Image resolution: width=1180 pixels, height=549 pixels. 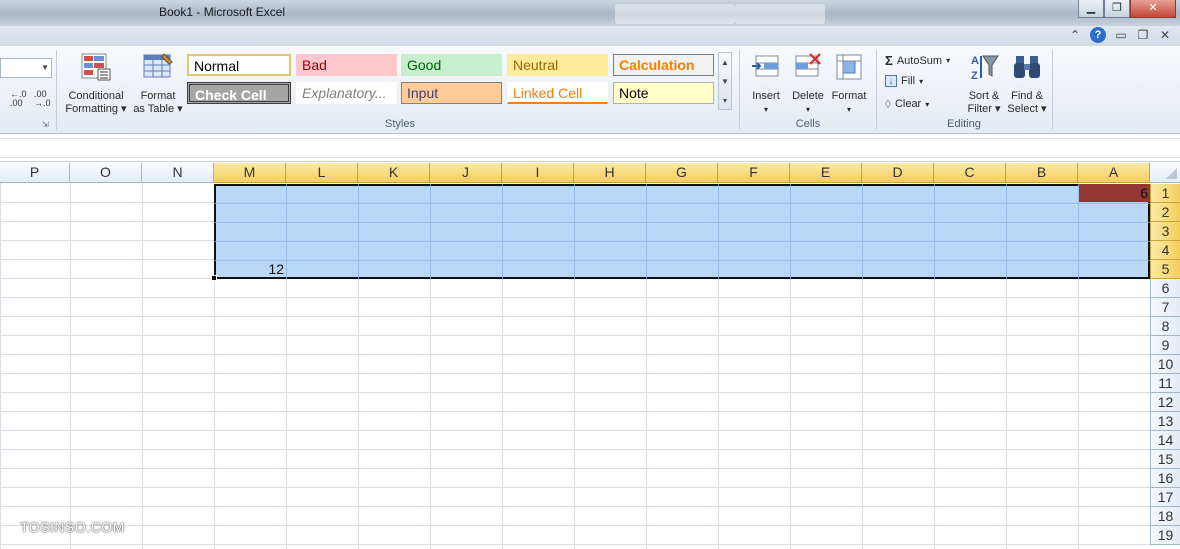 What do you see at coordinates (682, 231) in the screenshot?
I see `selected-range` at bounding box center [682, 231].